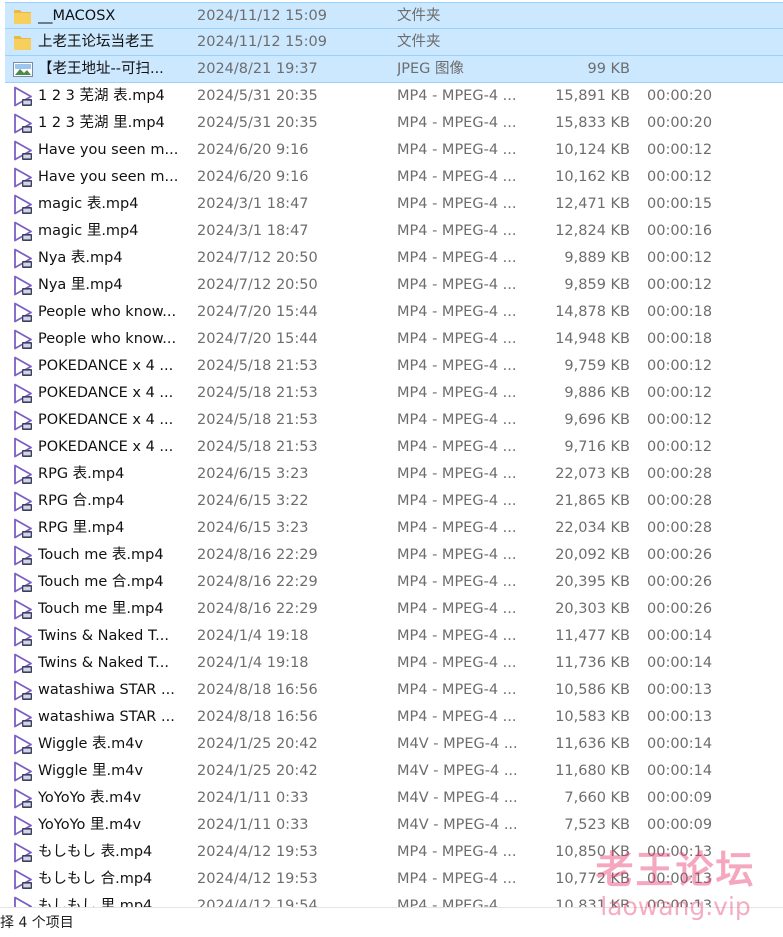 The image size is (783, 937). Describe the element at coordinates (81, 528) in the screenshot. I see `file-name: RPG 里.mp4` at that location.